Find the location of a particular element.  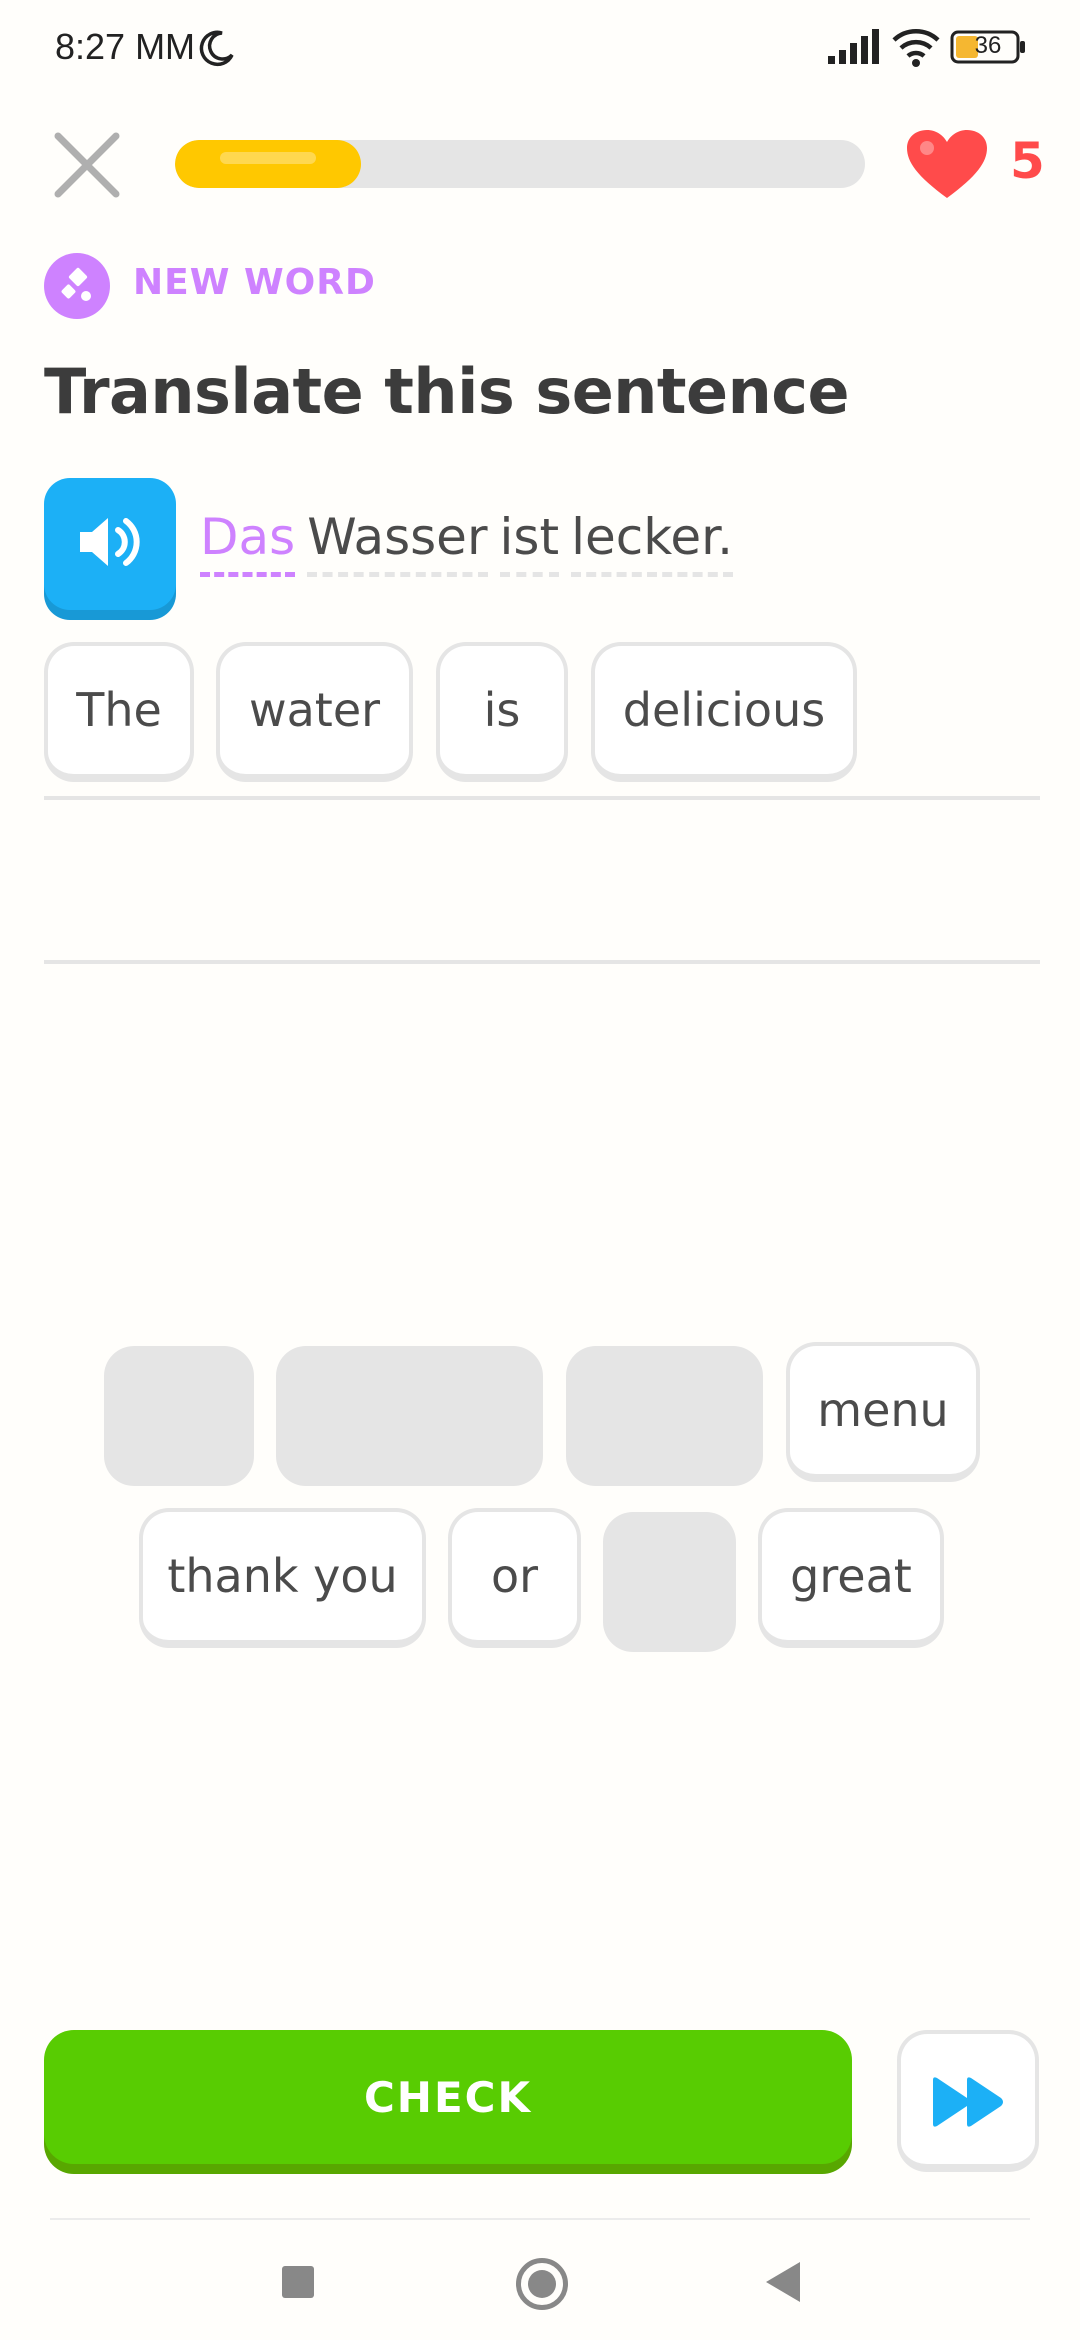

word-bank-tile: thank you is located at coordinates (282, 1578).